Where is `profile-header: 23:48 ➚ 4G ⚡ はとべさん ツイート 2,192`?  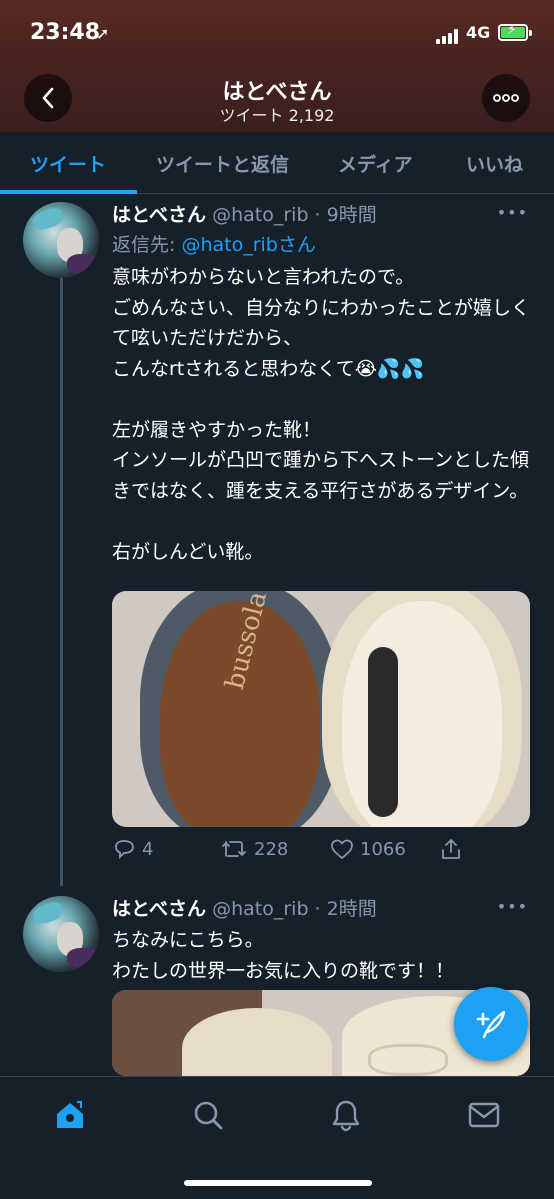 profile-header: 23:48 ➚ 4G ⚡ はとべさん ツイート 2,192 is located at coordinates (277, 66).